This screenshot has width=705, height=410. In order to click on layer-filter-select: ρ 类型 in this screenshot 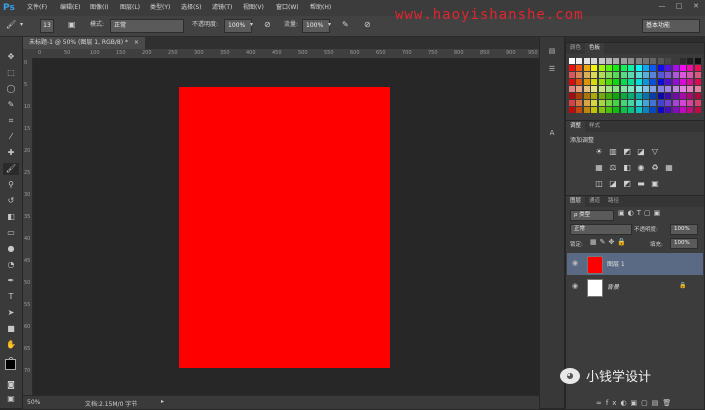, I will do `click(592, 215)`.